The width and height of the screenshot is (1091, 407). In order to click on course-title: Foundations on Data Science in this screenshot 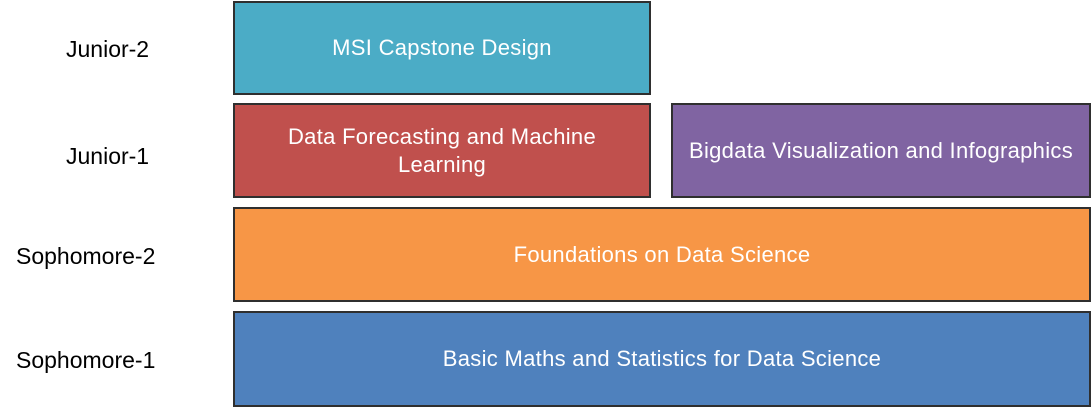, I will do `click(662, 254)`.